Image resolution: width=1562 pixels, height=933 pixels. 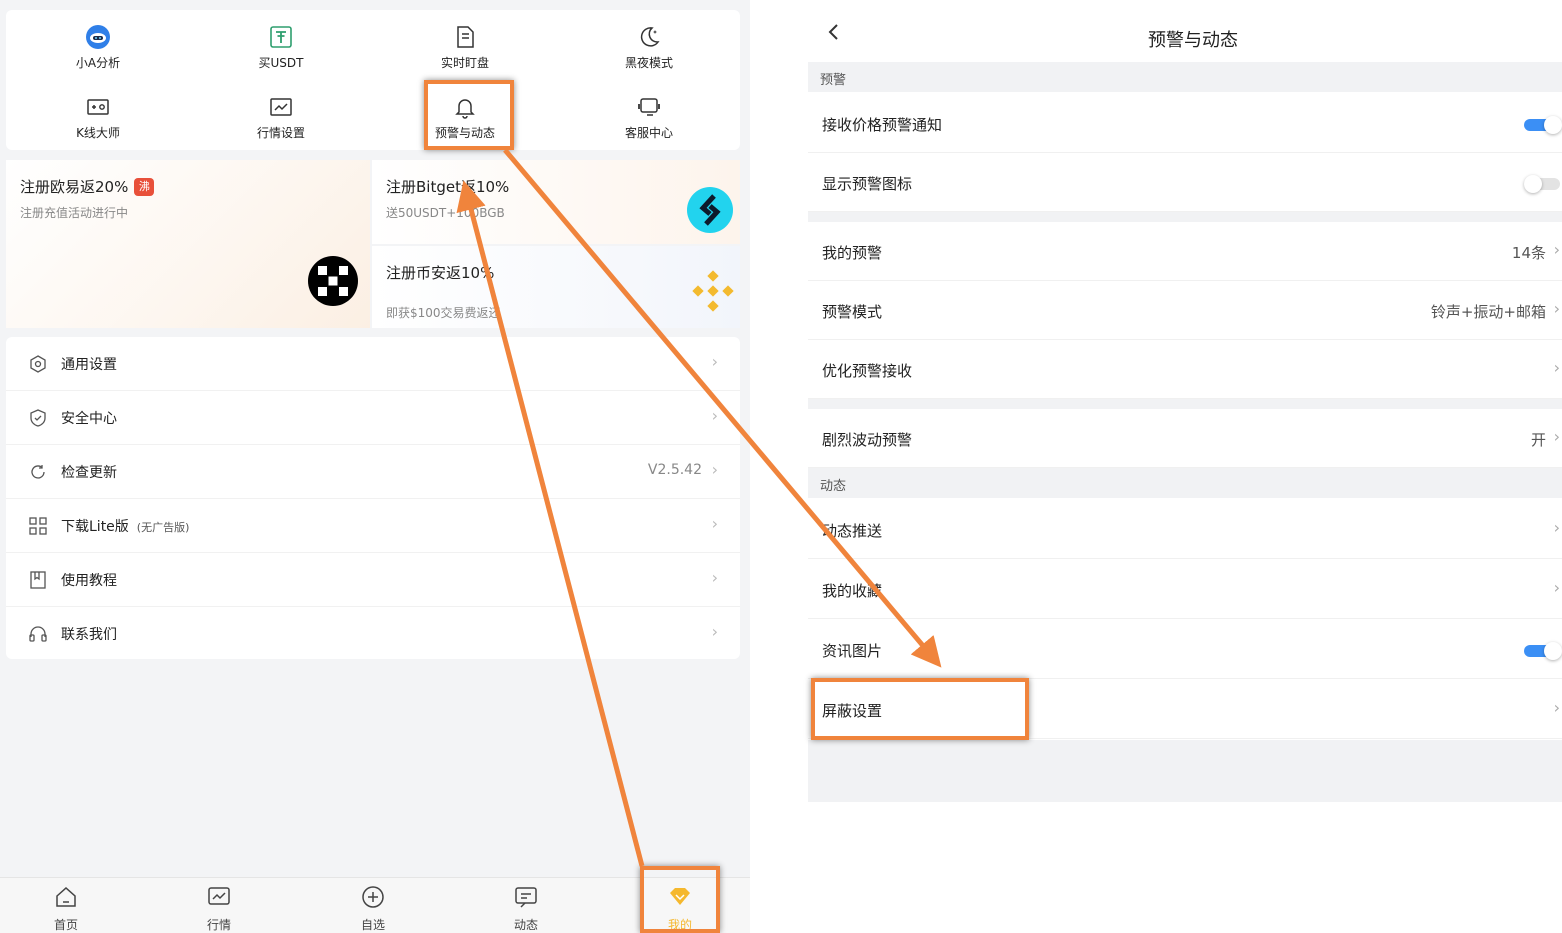 I want to click on quick-action-buy-usdt: 买USDT, so click(x=281, y=48).